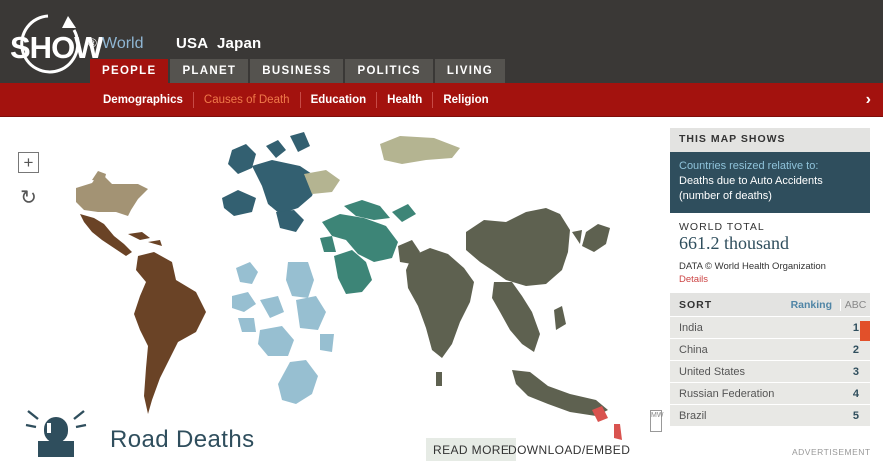  Describe the element at coordinates (92, 43) in the screenshot. I see `registered-mark: ®` at that location.